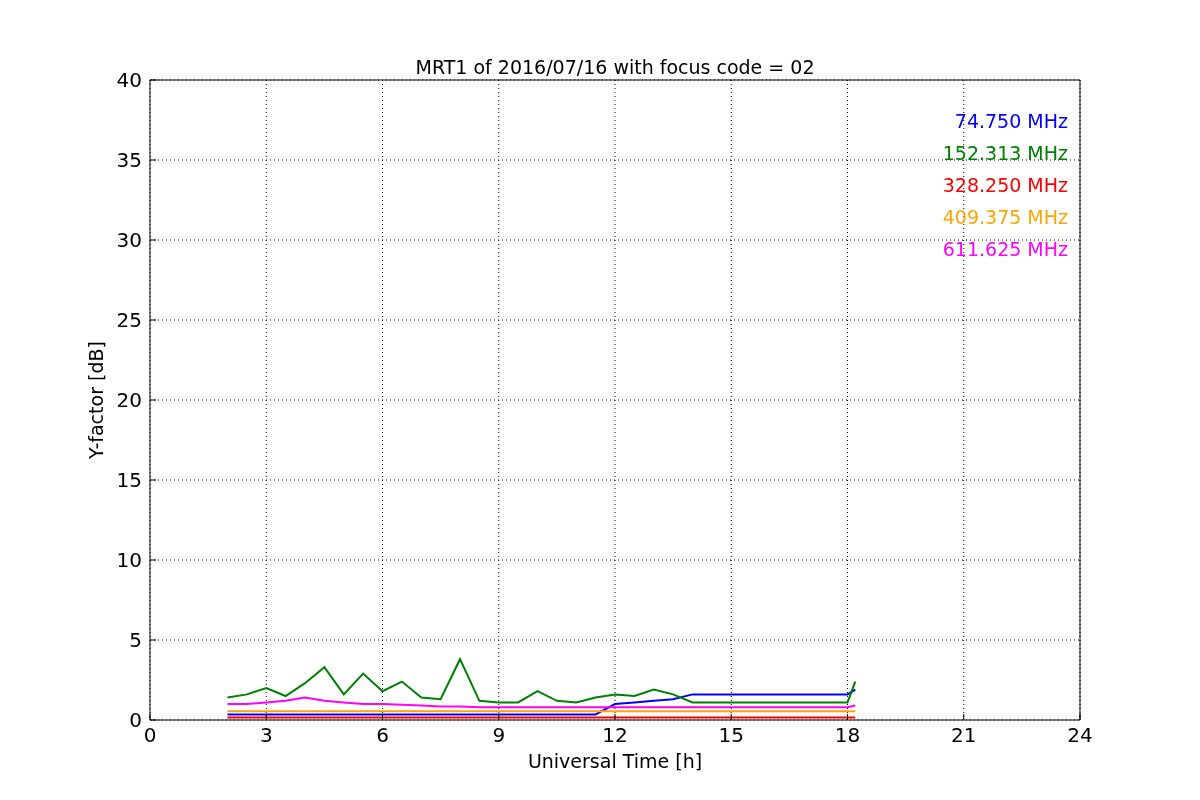  What do you see at coordinates (499, 735) in the screenshot?
I see `x-tick-label: 9` at bounding box center [499, 735].